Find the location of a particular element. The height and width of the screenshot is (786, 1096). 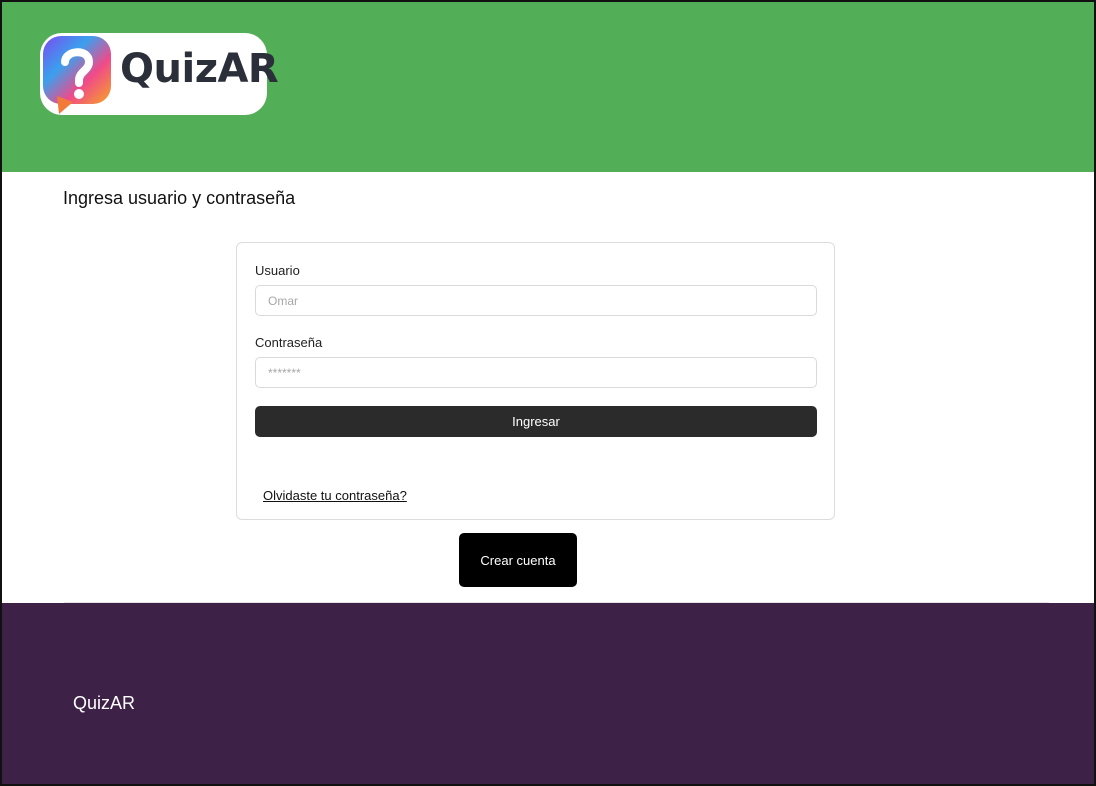

question-bubble-icon is located at coordinates (77, 75).